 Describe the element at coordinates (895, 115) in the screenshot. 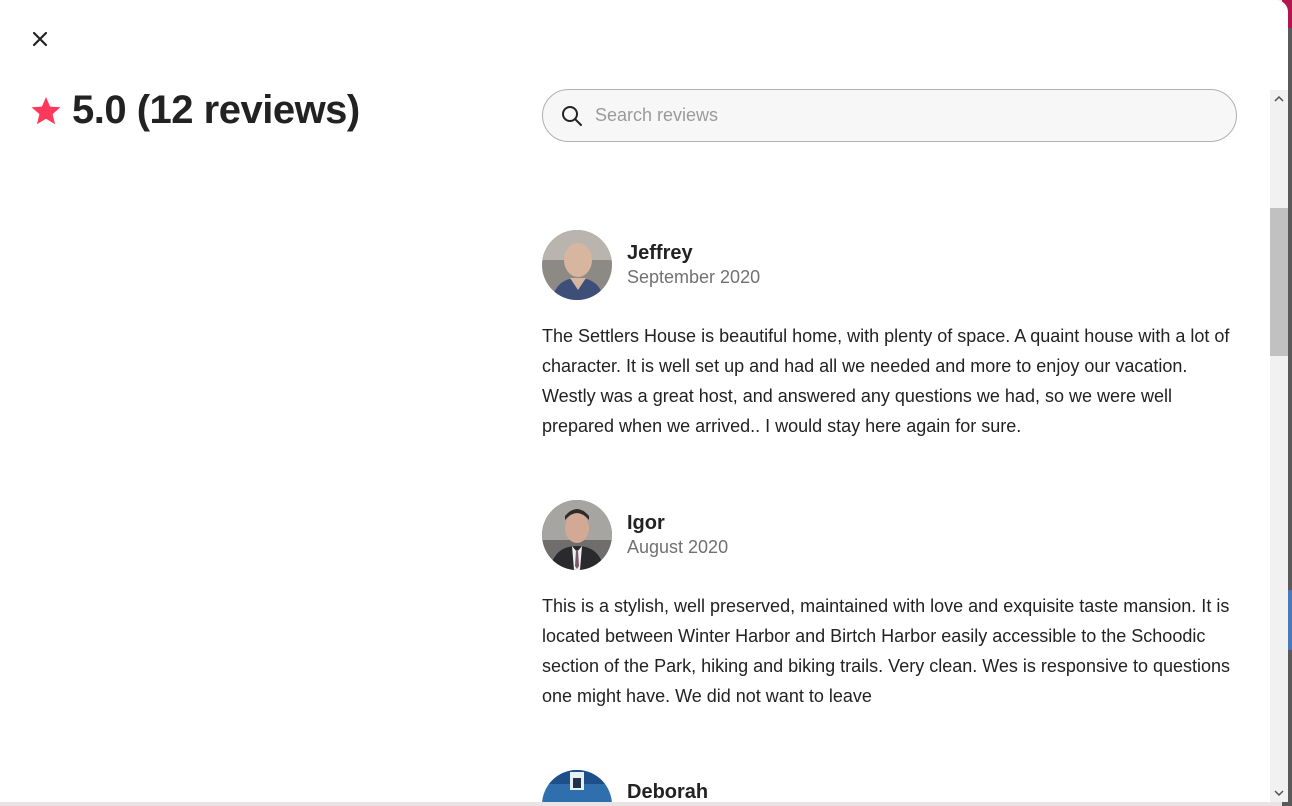

I see `search-input` at that location.